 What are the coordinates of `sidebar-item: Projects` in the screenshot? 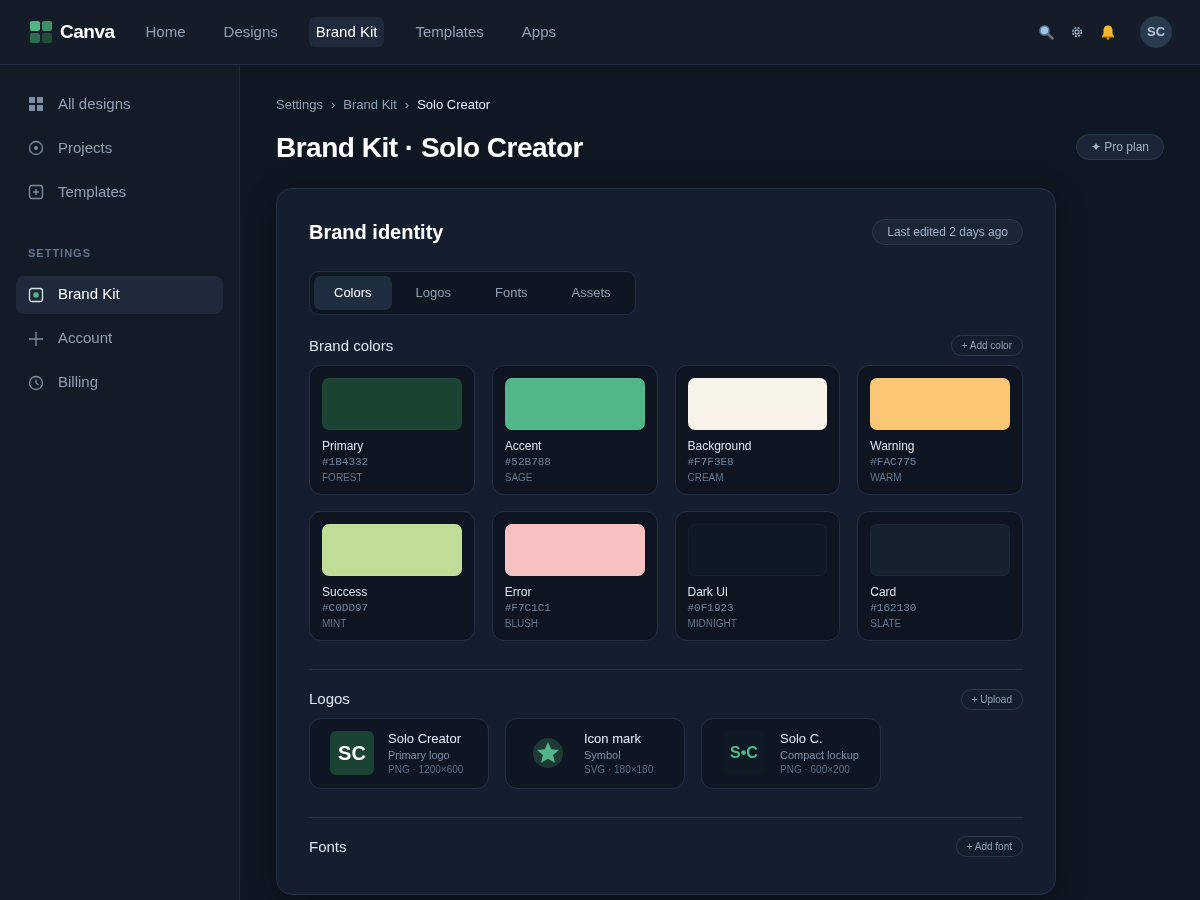 It's located at (119, 148).